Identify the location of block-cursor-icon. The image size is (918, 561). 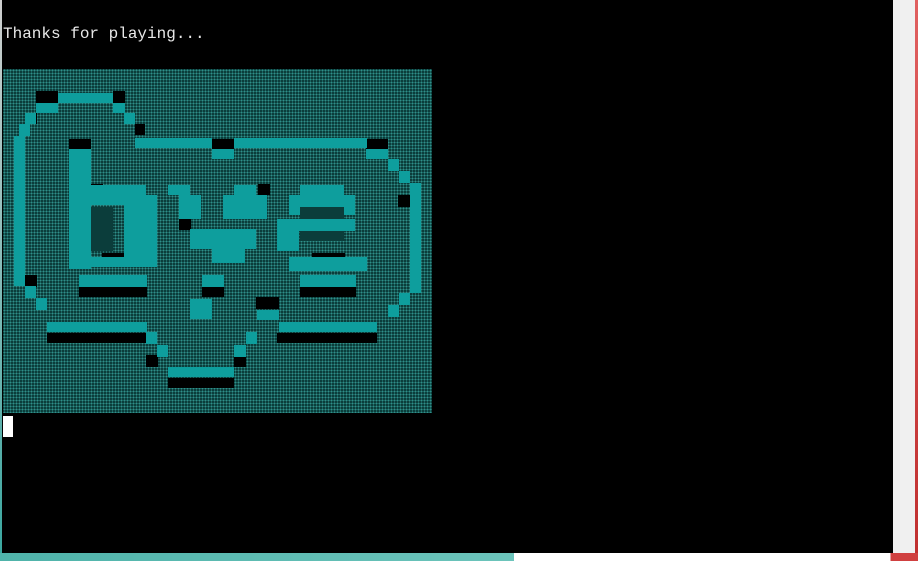
(8, 426).